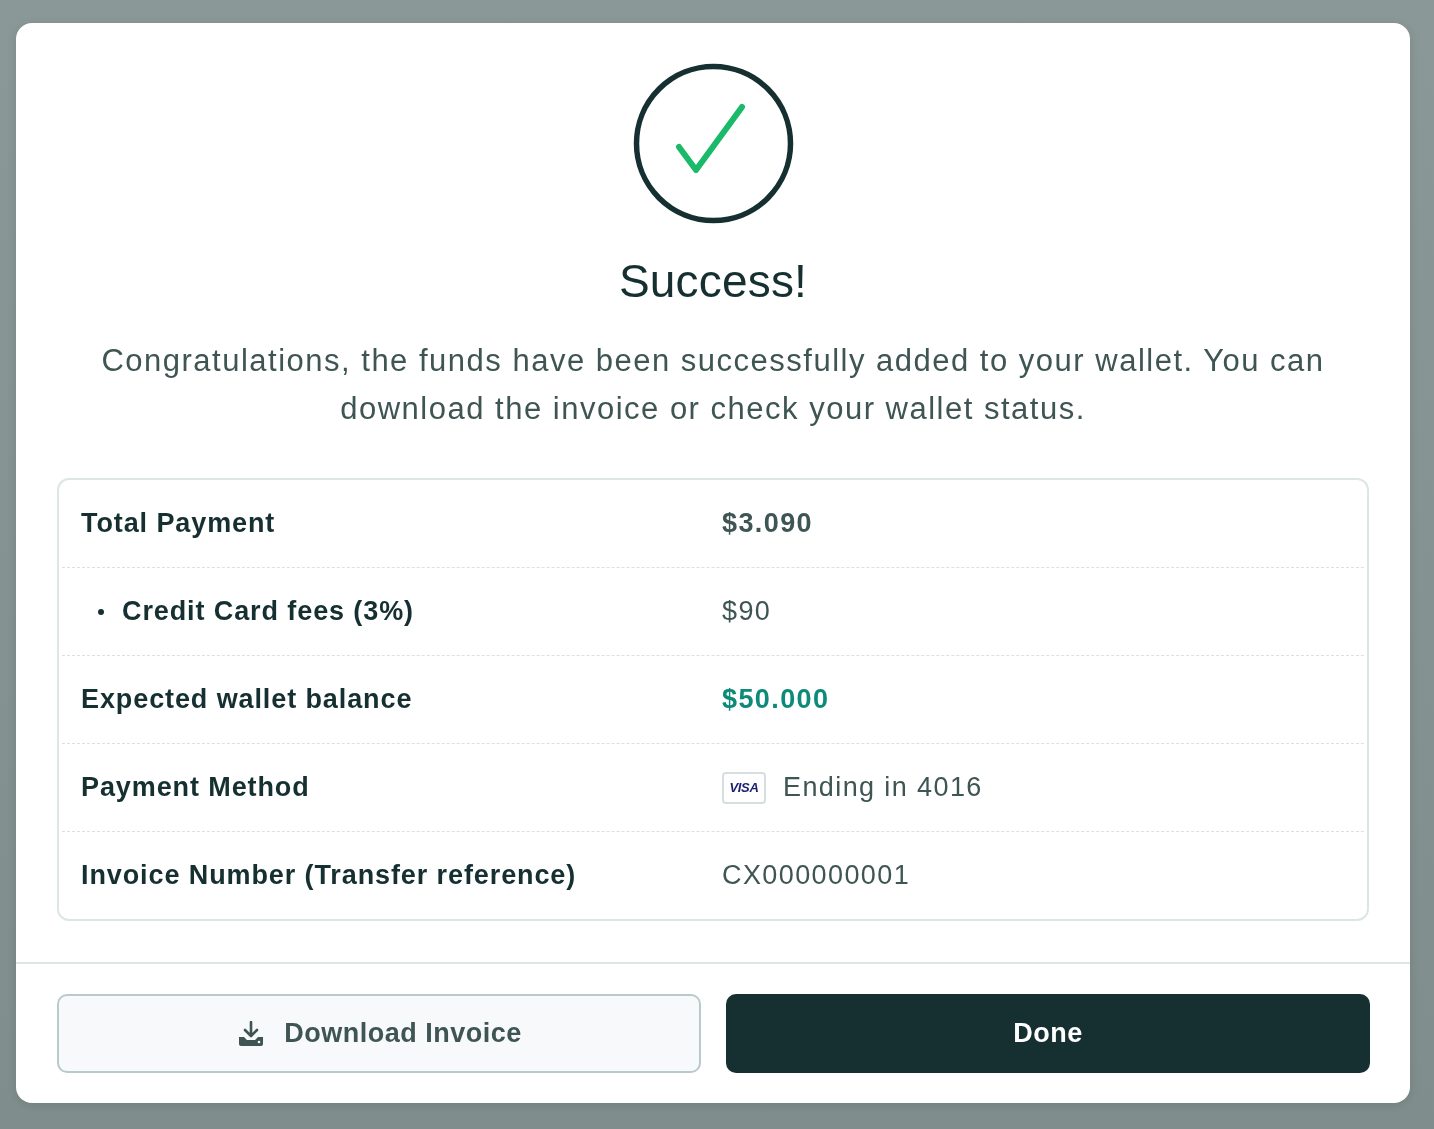  Describe the element at coordinates (767, 523) in the screenshot. I see `summary-value: $3.090` at that location.